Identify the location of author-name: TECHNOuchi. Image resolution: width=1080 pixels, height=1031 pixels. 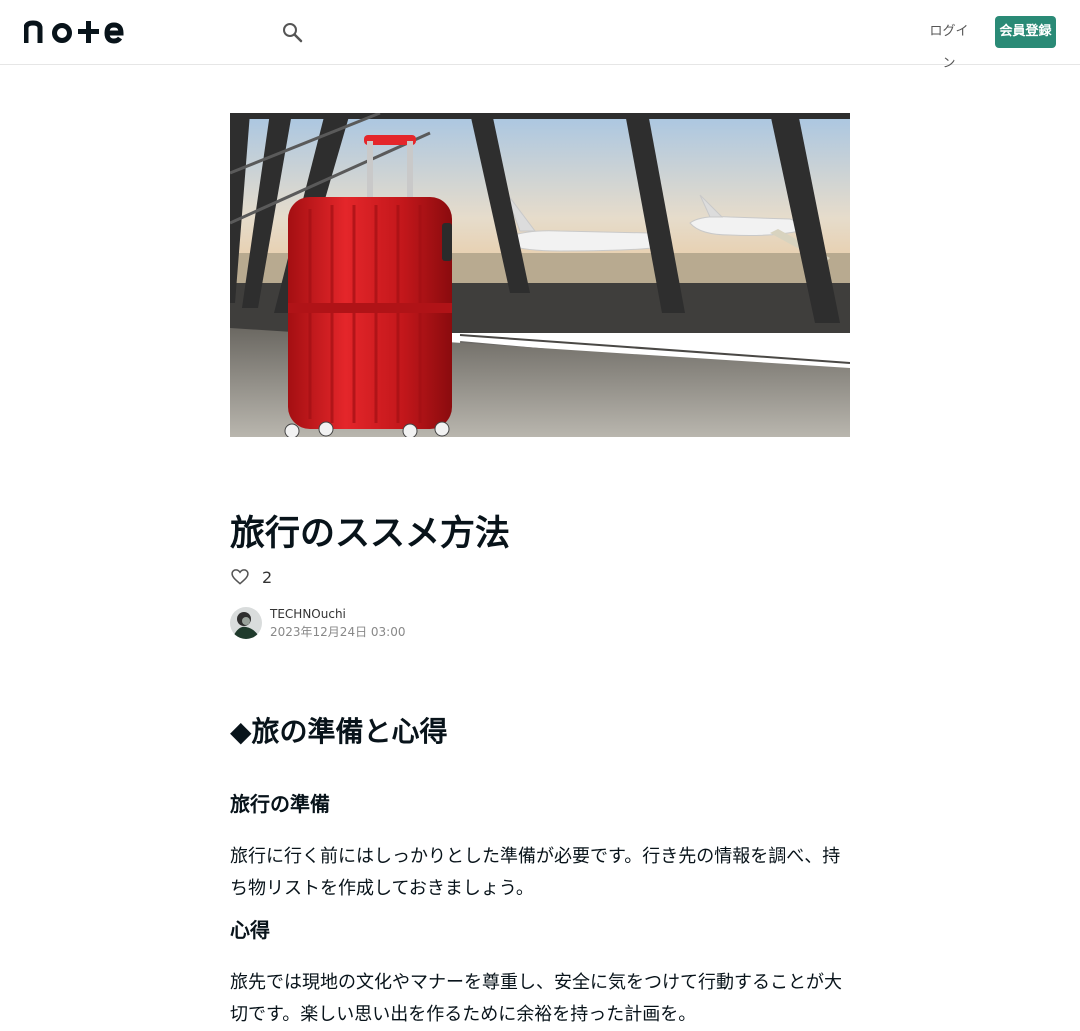
(337, 614).